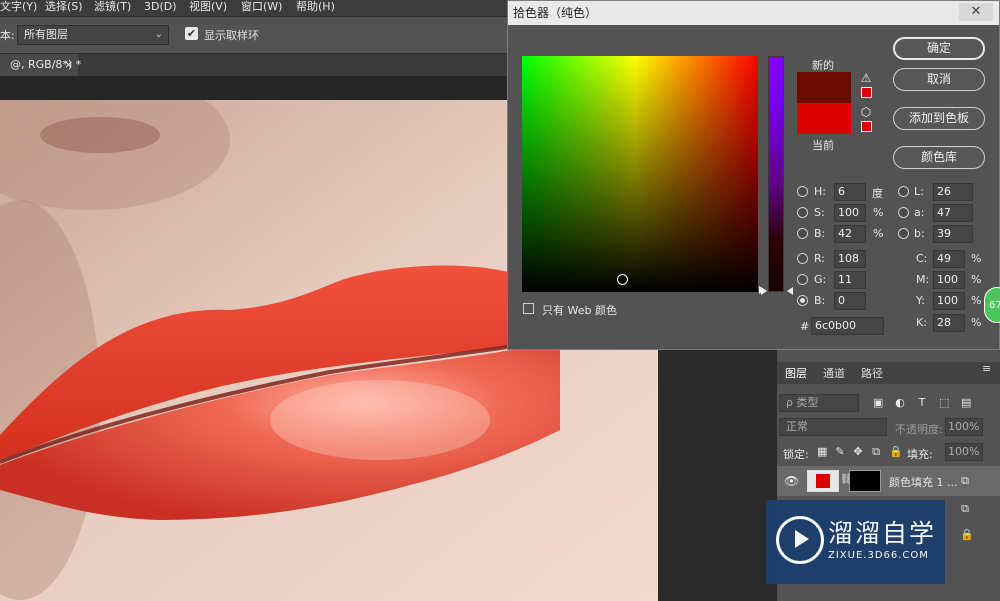  I want to click on a-radio, so click(903, 212).